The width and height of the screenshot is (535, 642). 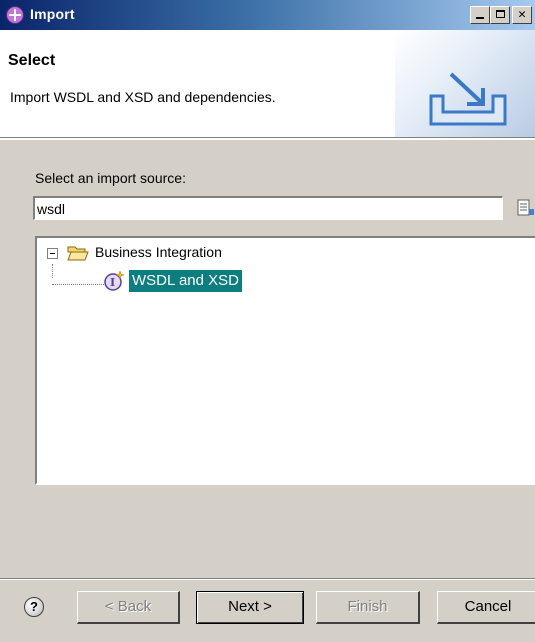 What do you see at coordinates (32, 60) in the screenshot?
I see `page-title: Select` at bounding box center [32, 60].